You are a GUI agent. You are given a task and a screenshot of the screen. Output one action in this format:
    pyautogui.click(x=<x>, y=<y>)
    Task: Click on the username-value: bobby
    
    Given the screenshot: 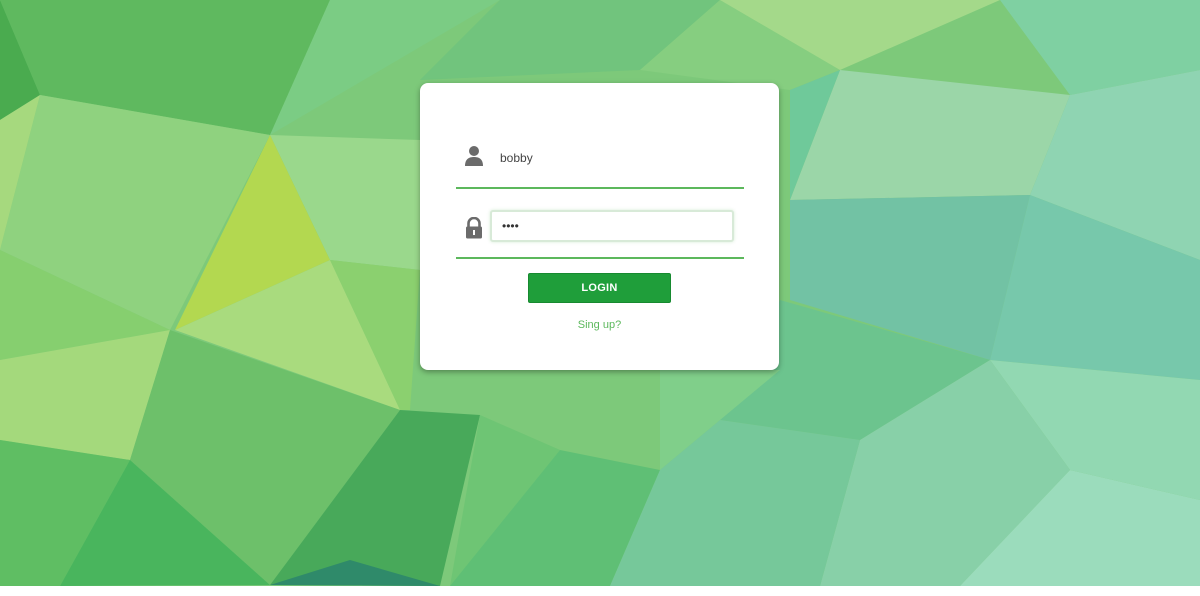 What is the action you would take?
    pyautogui.click(x=516, y=158)
    